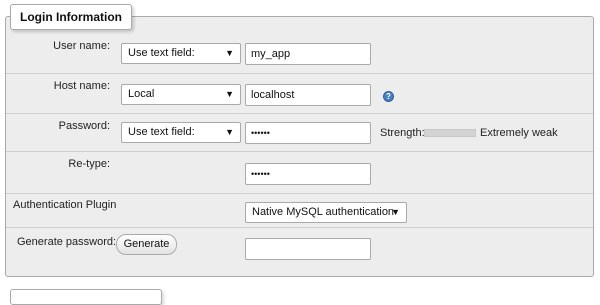  I want to click on auth-plugin-label: Authentication Plugin, so click(65, 205).